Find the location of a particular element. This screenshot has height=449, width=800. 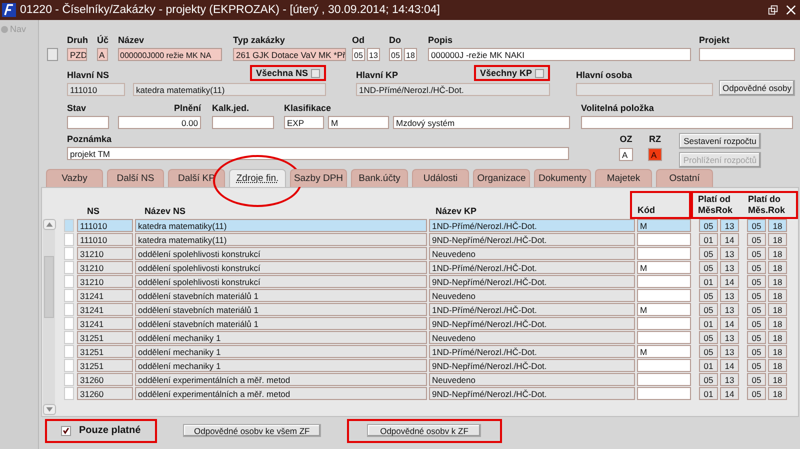

input-field: projekt TM is located at coordinates (318, 153).